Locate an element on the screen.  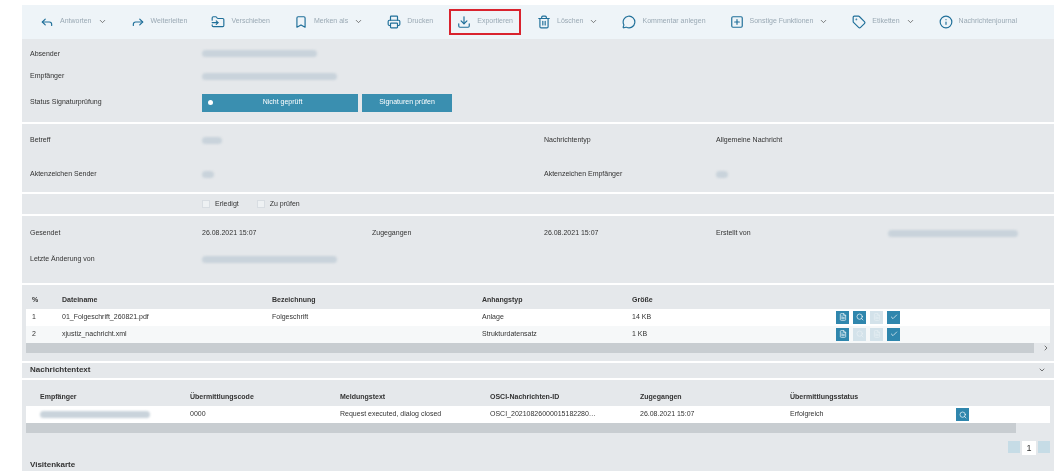
plus-square-icon is located at coordinates (736, 21).